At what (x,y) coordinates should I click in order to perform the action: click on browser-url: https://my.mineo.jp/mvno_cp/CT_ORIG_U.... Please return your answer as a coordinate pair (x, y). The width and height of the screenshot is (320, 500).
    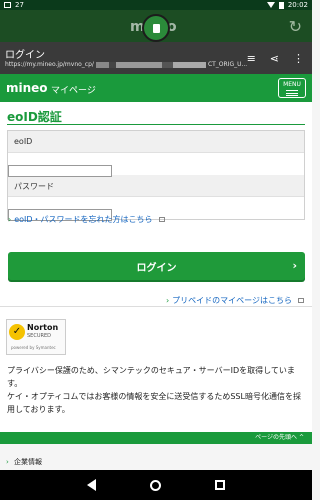
    Looking at the image, I should click on (126, 64).